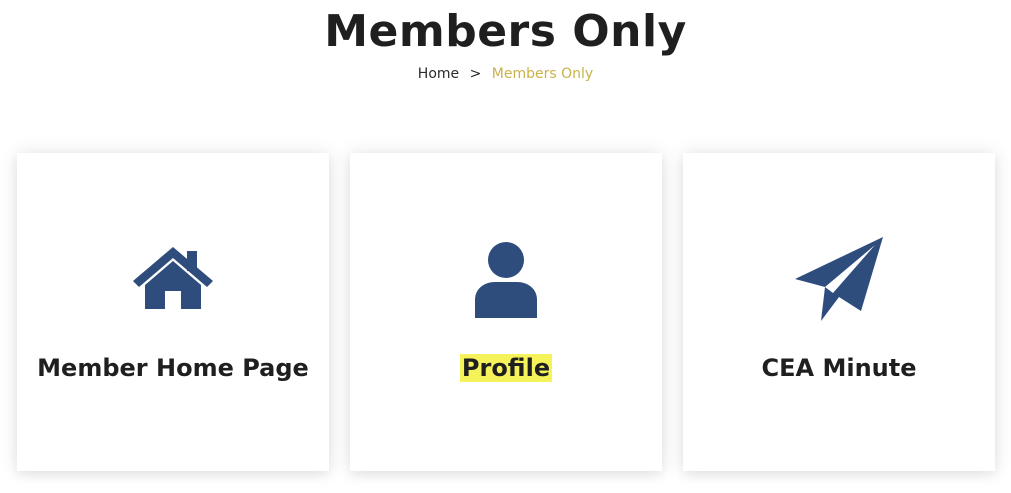 The image size is (1011, 493). What do you see at coordinates (173, 368) in the screenshot?
I see `card-label: Member Home Page` at bounding box center [173, 368].